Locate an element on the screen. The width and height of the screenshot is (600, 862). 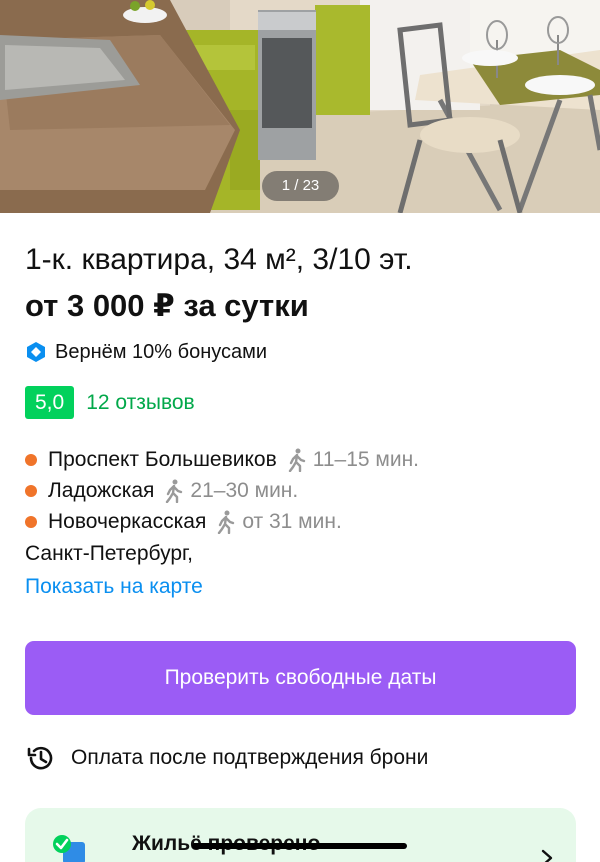
bonus-row: Вернём 10% бонусами is located at coordinates (146, 352).